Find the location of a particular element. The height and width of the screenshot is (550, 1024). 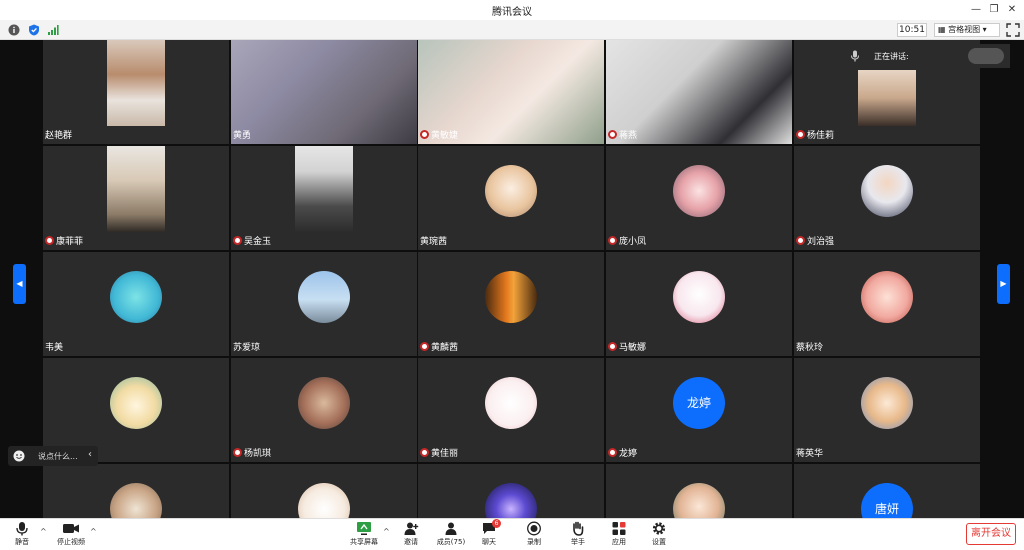

fullscreen-icon is located at coordinates (1013, 30).